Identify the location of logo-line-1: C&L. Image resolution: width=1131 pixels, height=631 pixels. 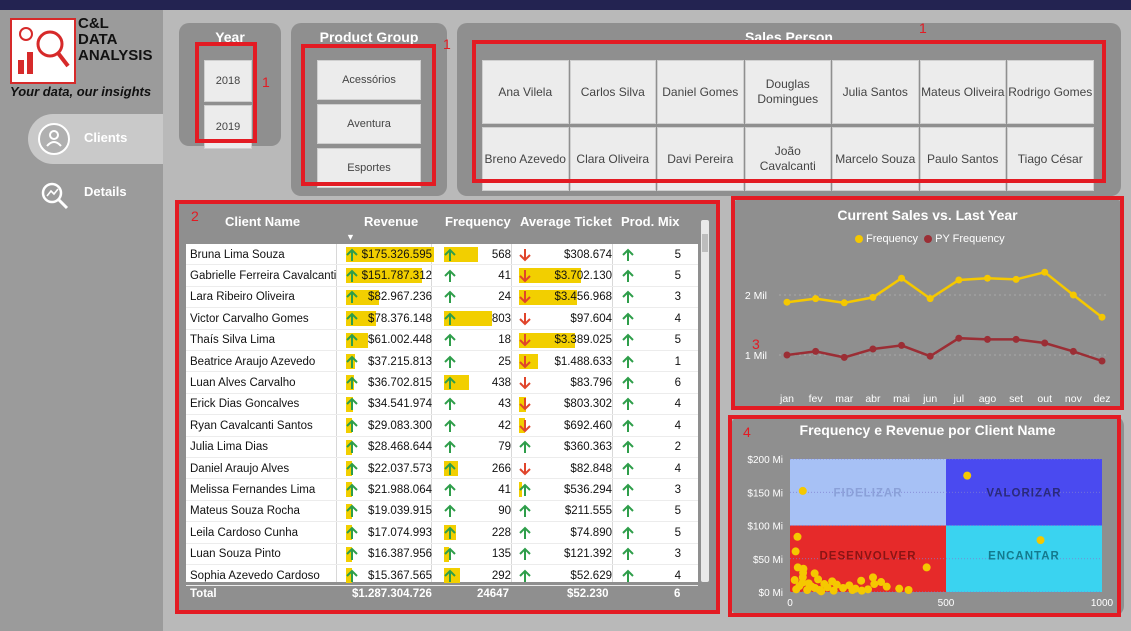
(93, 23).